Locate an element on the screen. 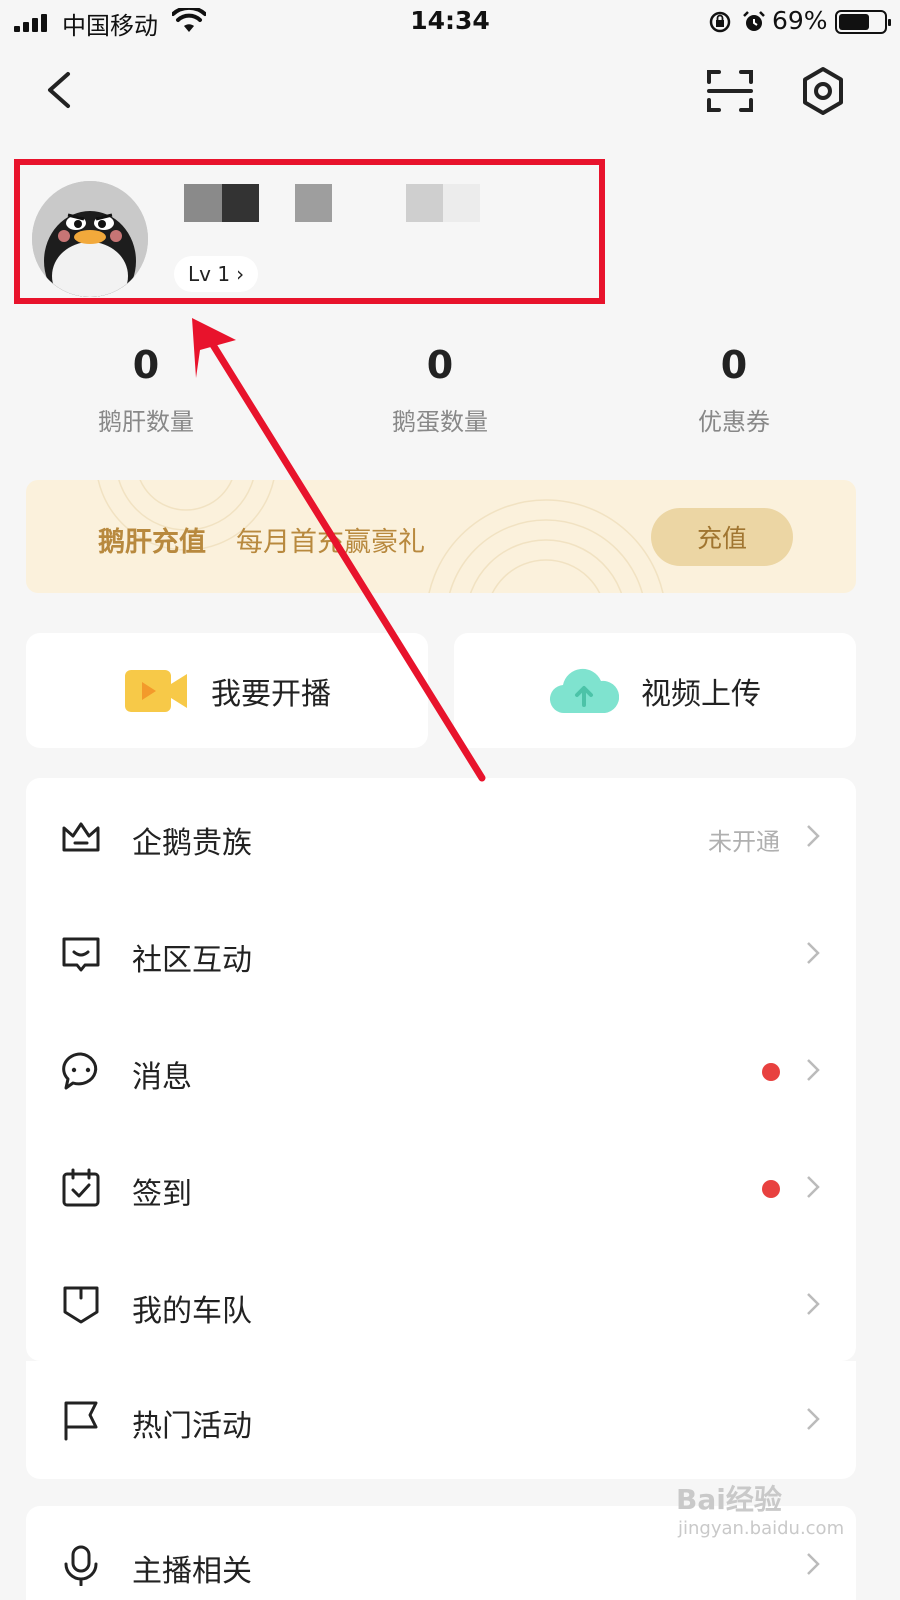 Image resolution: width=900 pixels, height=1600 pixels. back-button is located at coordinates (60, 90).